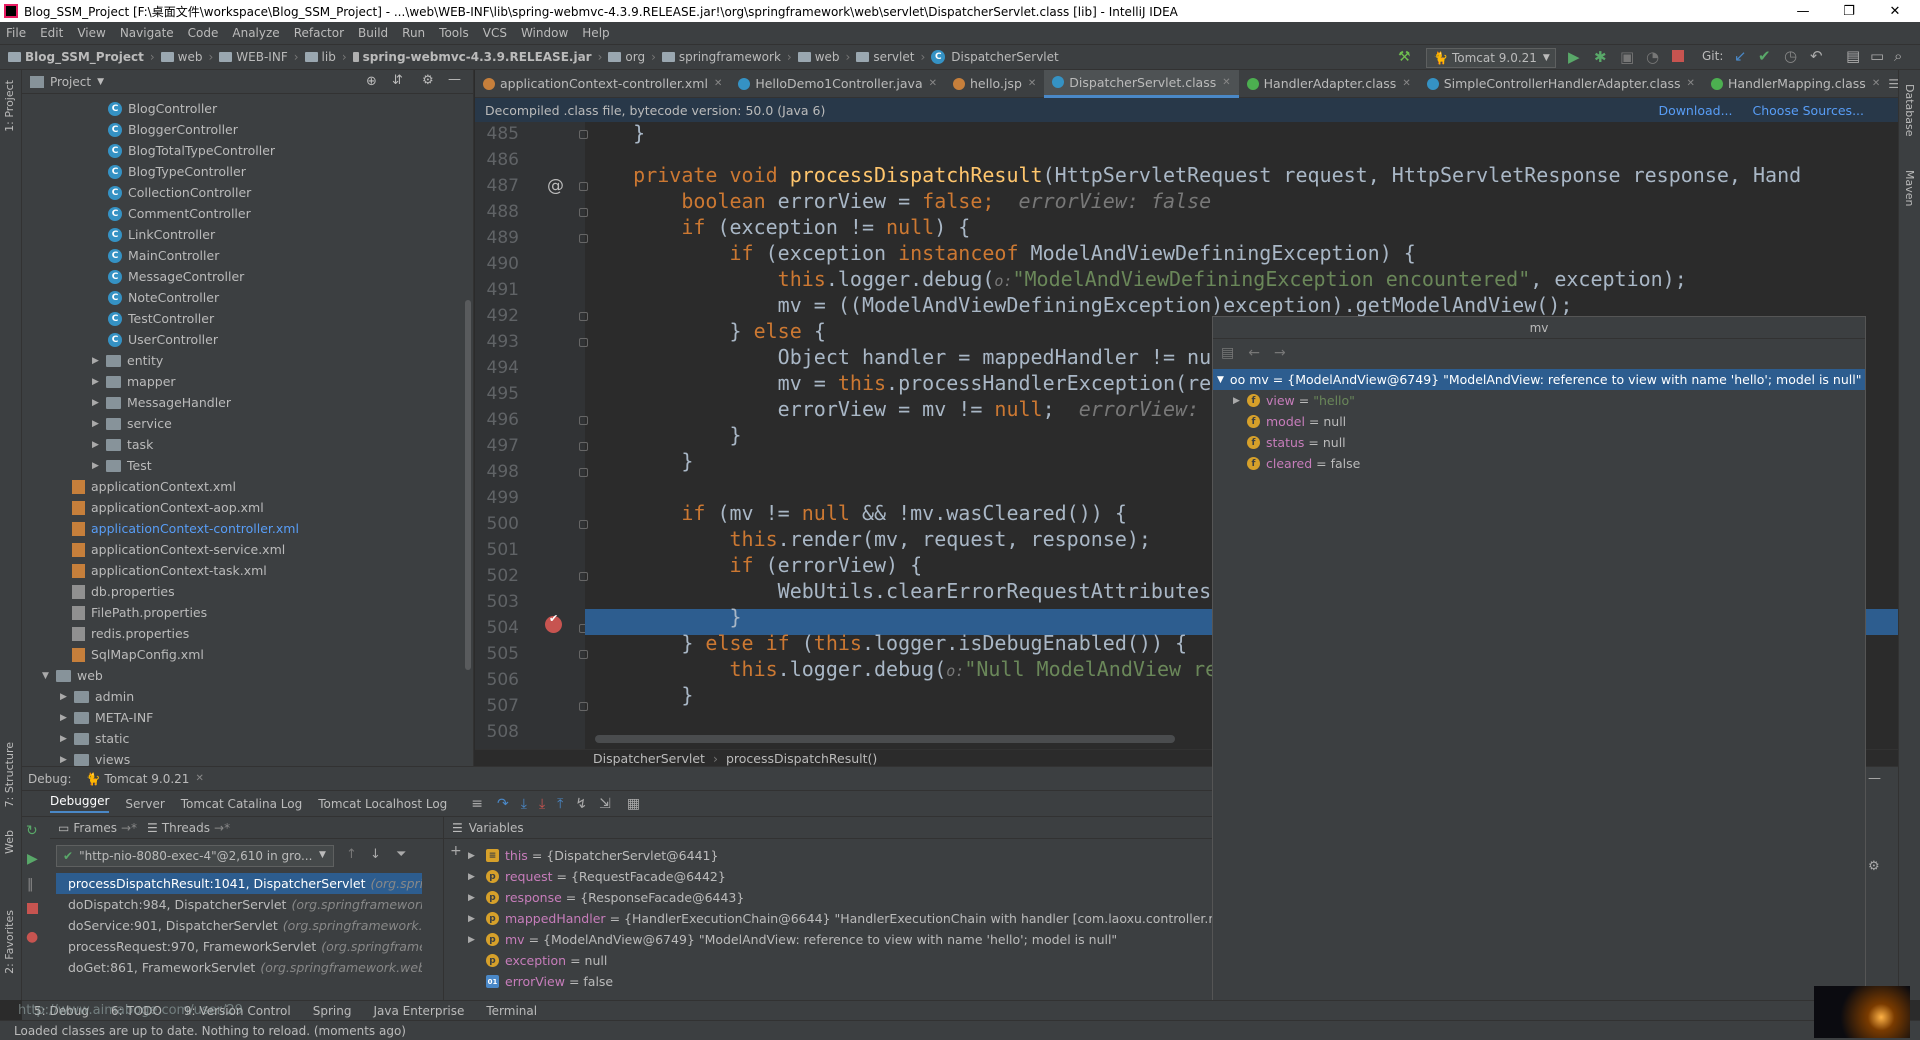 The height and width of the screenshot is (1040, 1920). I want to click on debug-session-tab: 🐈 Tomcat 9.0.21 ✕, so click(145, 779).